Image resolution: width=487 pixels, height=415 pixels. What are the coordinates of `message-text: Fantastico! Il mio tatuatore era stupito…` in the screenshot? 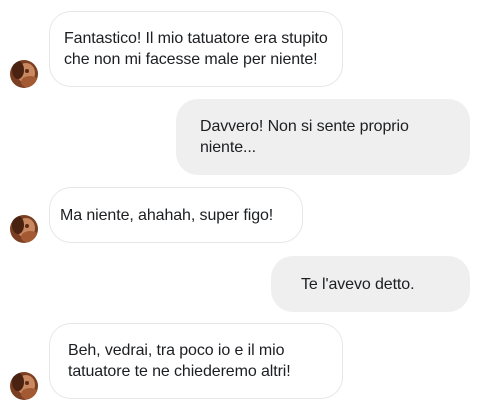 It's located at (196, 49).